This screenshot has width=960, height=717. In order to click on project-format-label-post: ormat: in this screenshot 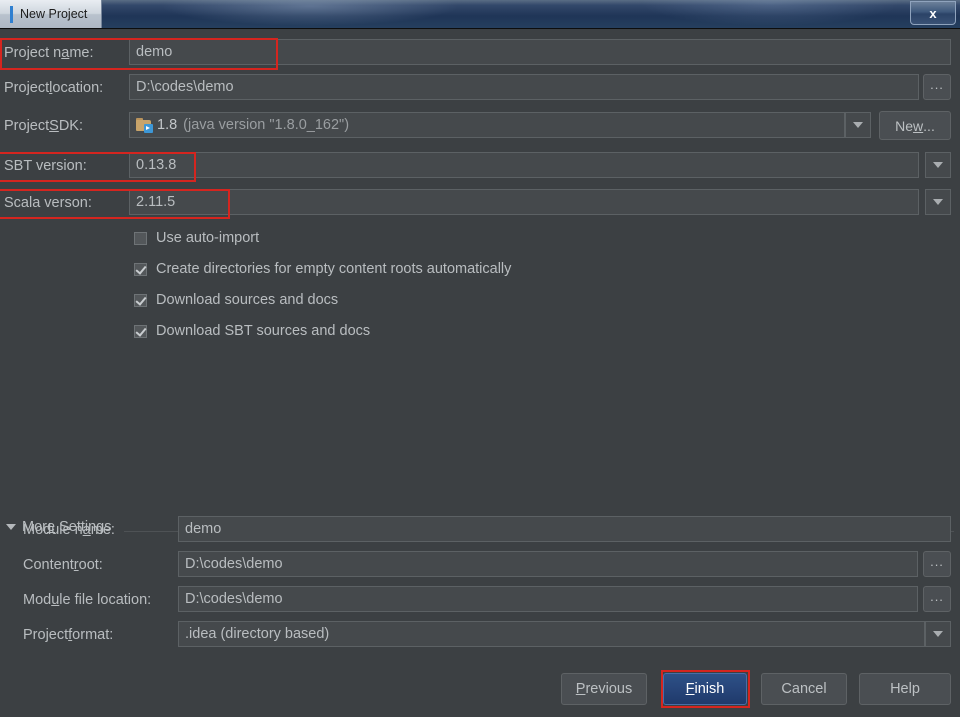, I will do `click(93, 635)`.